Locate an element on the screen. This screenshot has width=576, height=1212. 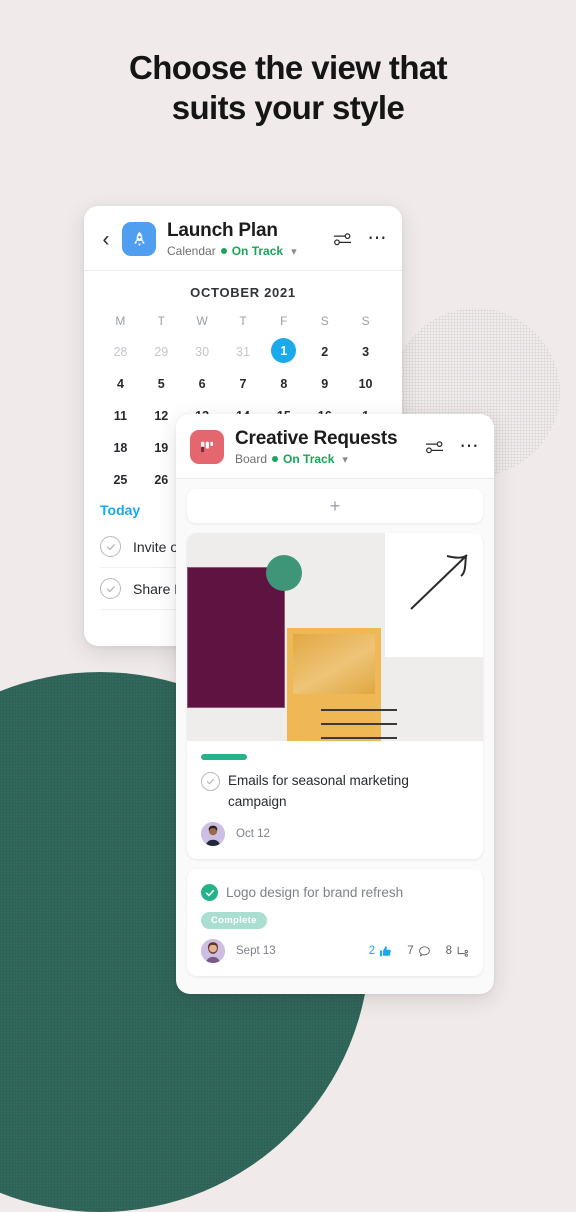
card-title-row: Emails for seasonal marketing campaign is located at coordinates (335, 791).